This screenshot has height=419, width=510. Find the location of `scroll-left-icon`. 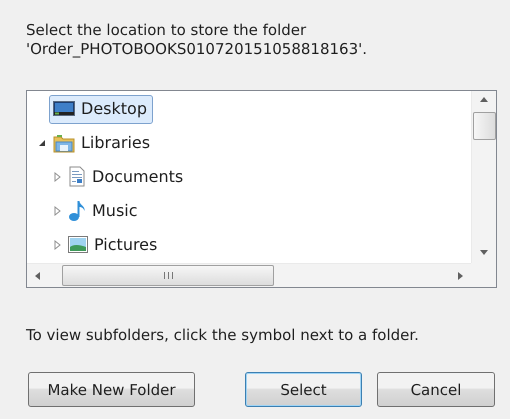

scroll-left-icon is located at coordinates (37, 276).